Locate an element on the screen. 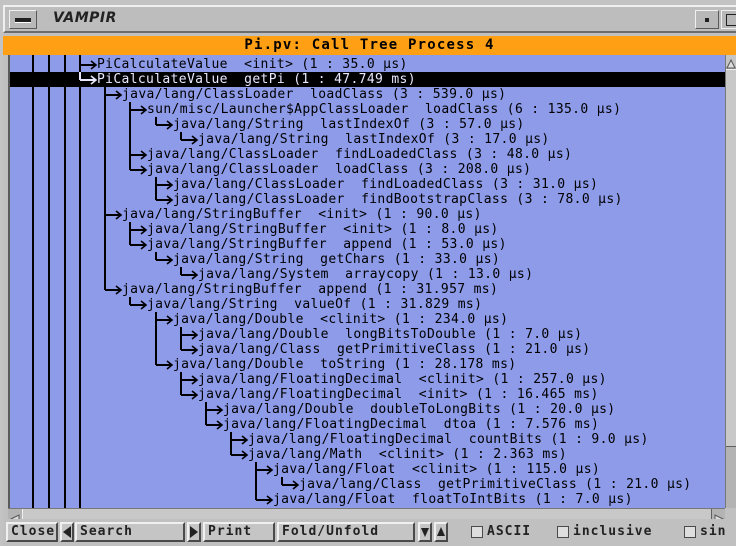 The width and height of the screenshot is (736, 546). ascii-checkbox is located at coordinates (477, 532).